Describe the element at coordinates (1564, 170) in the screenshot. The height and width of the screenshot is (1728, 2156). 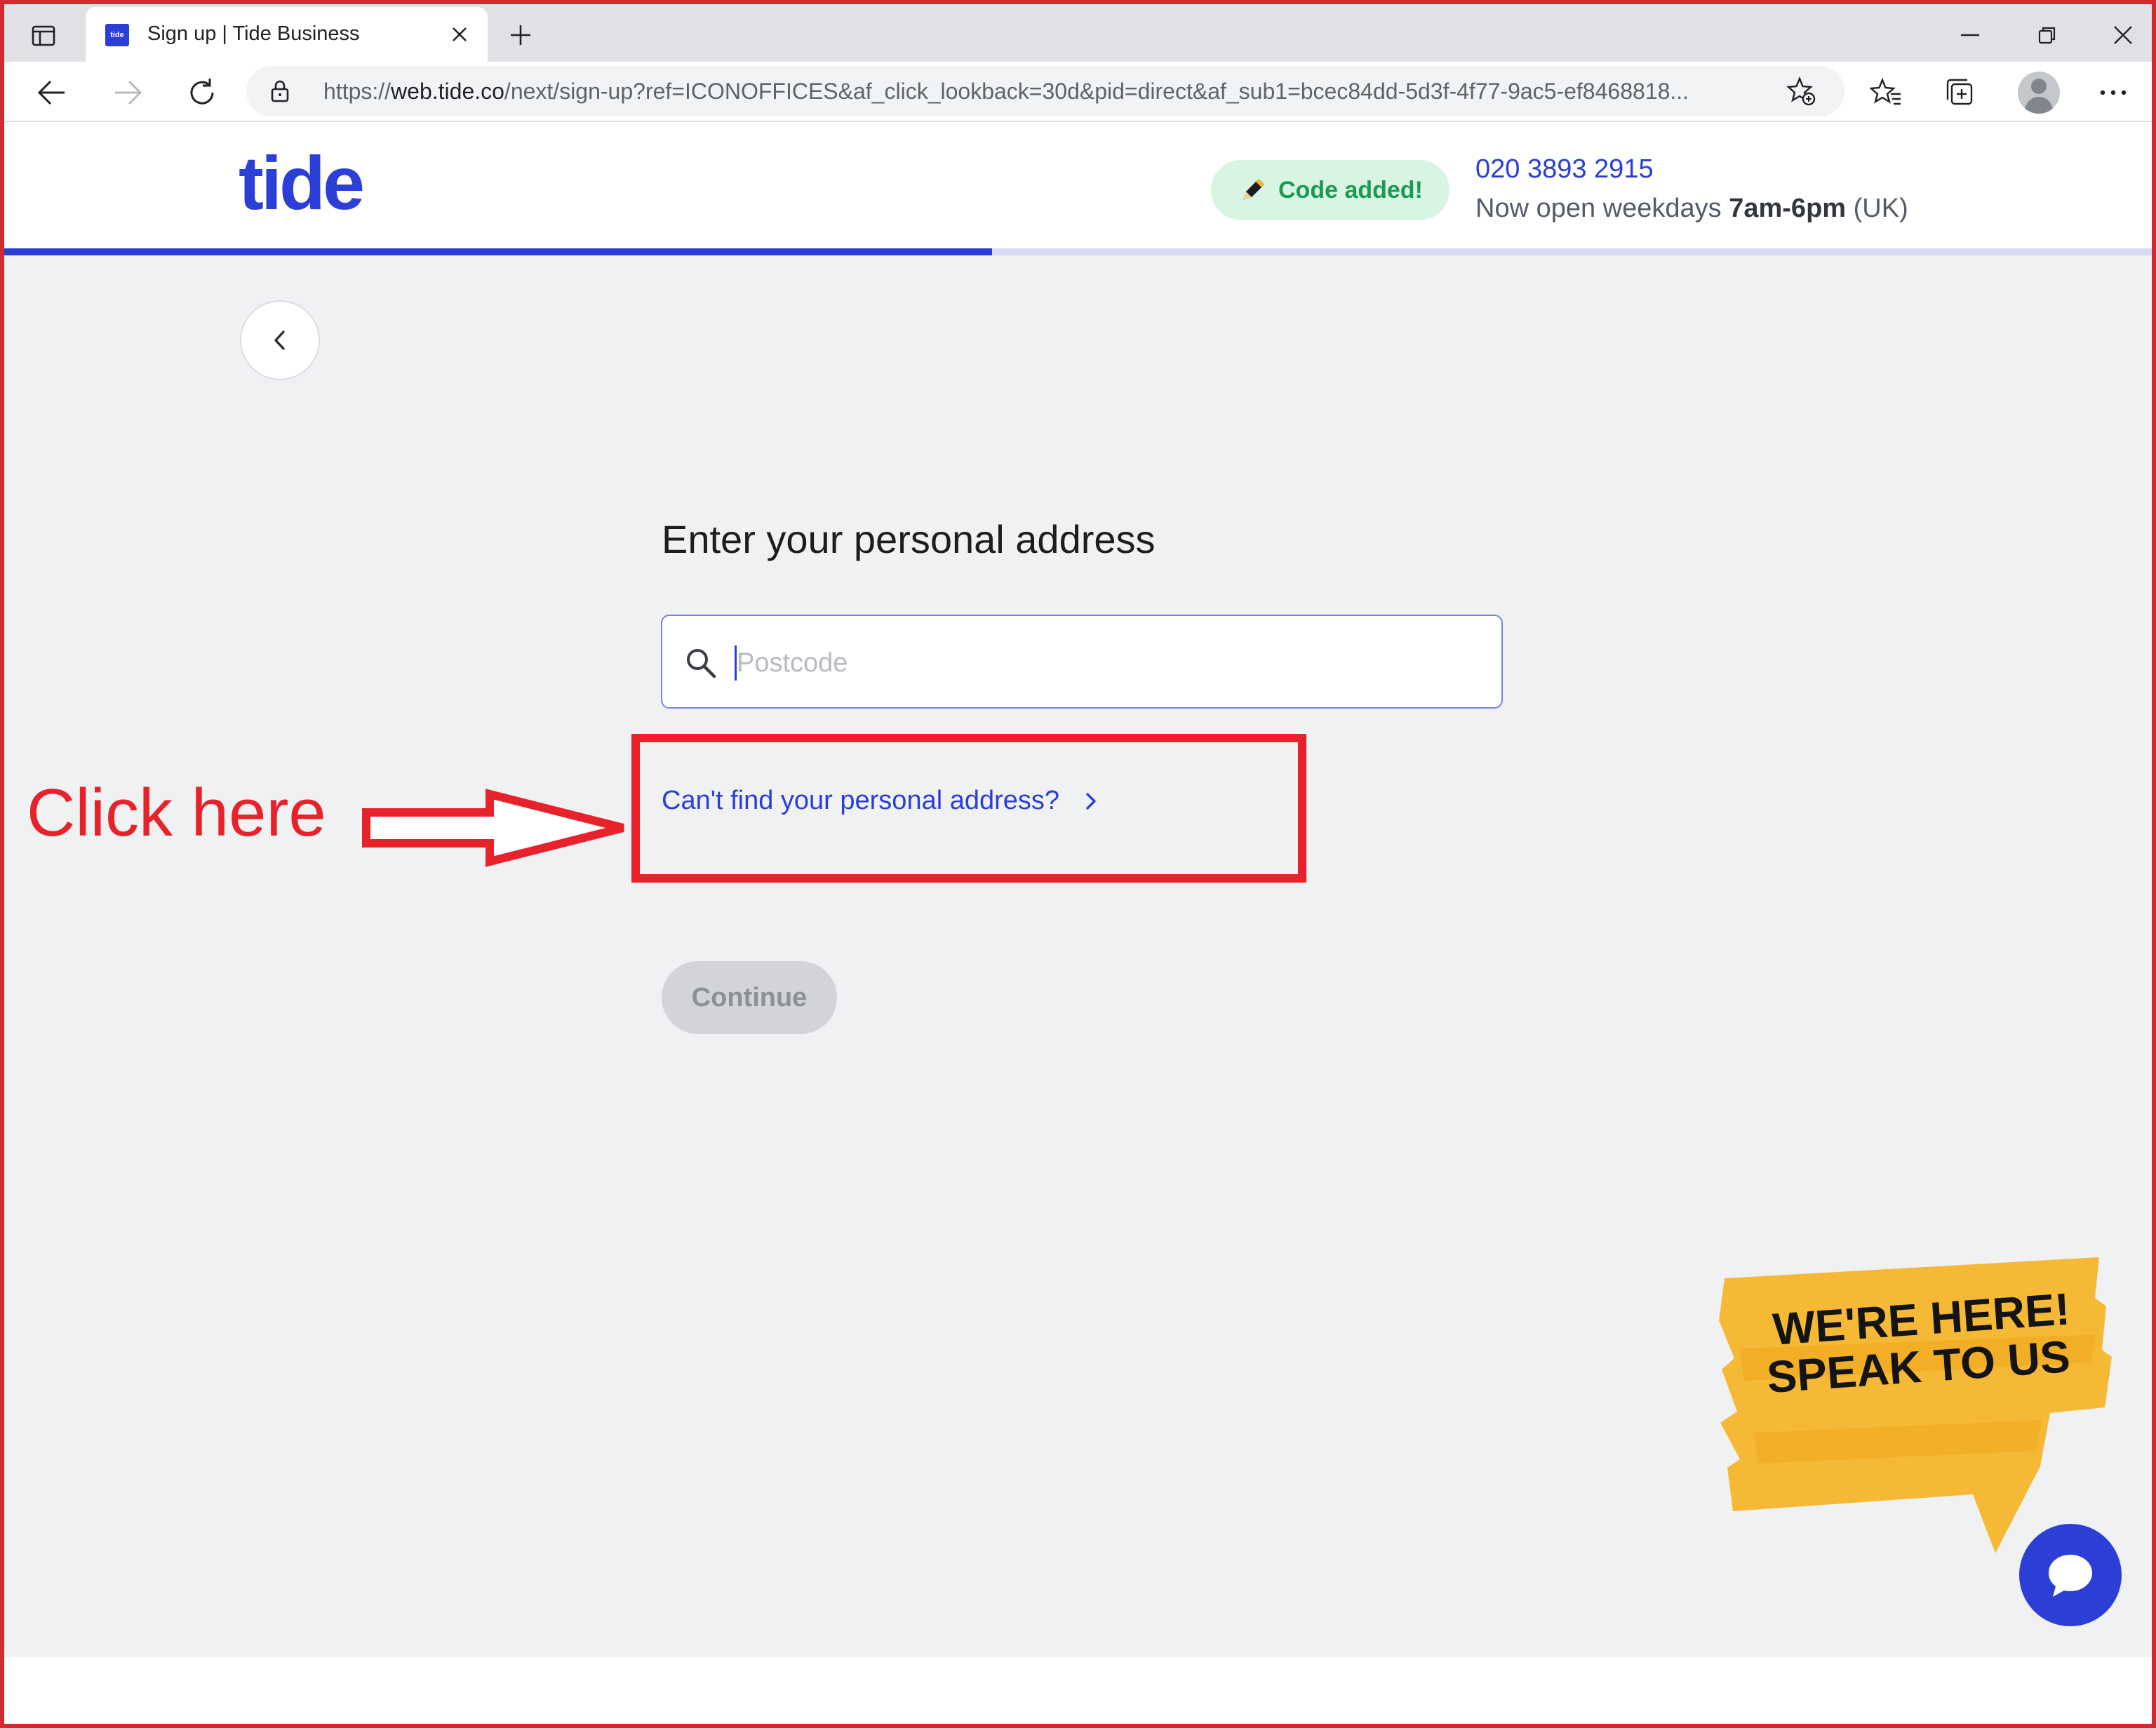
I see `phone-number-link: 020 3893 2915` at that location.